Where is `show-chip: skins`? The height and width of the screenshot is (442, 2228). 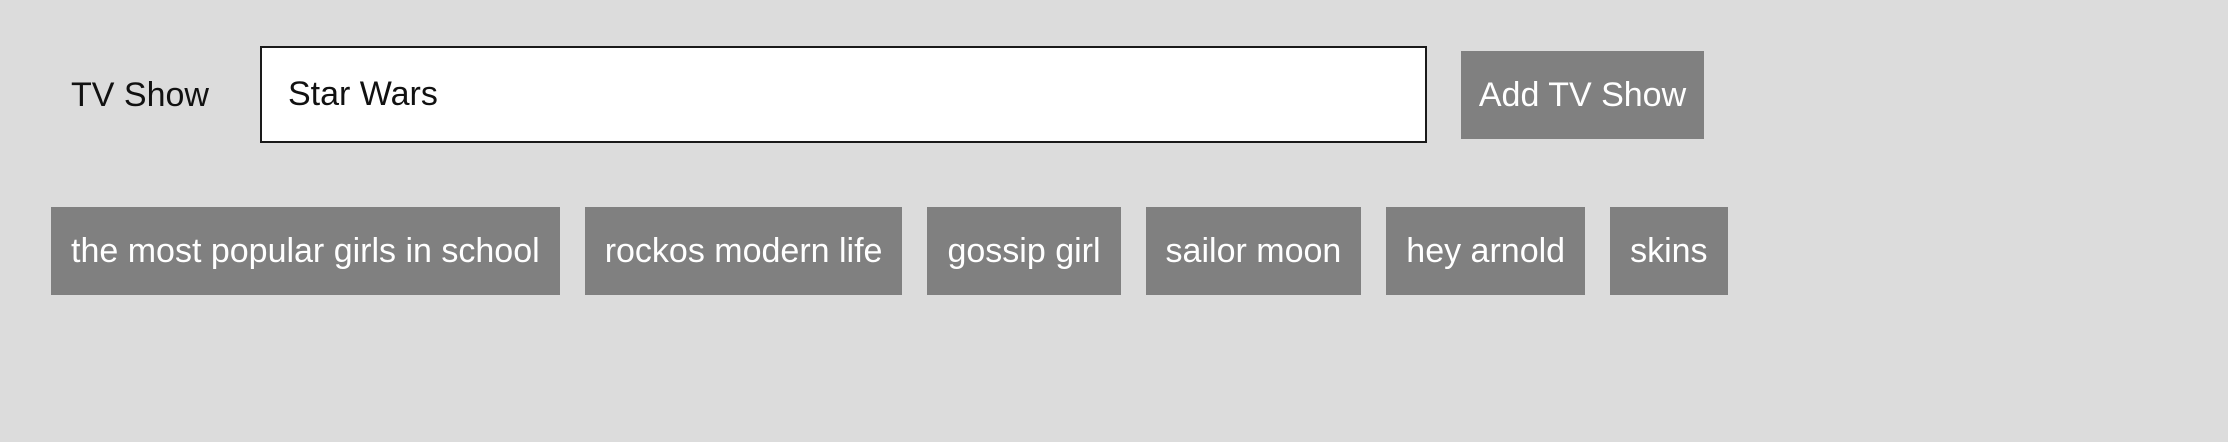 show-chip: skins is located at coordinates (1669, 251).